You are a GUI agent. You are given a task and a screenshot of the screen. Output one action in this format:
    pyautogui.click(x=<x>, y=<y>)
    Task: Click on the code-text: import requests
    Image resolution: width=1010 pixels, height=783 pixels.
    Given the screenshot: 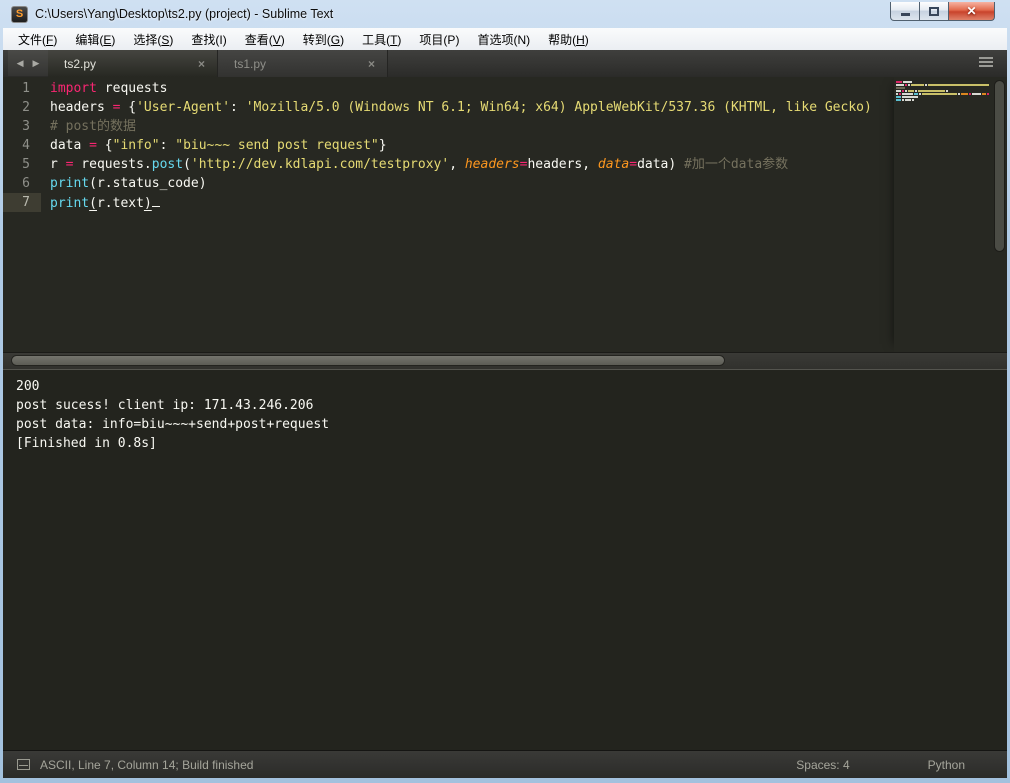 What is the action you would take?
    pyautogui.click(x=109, y=88)
    